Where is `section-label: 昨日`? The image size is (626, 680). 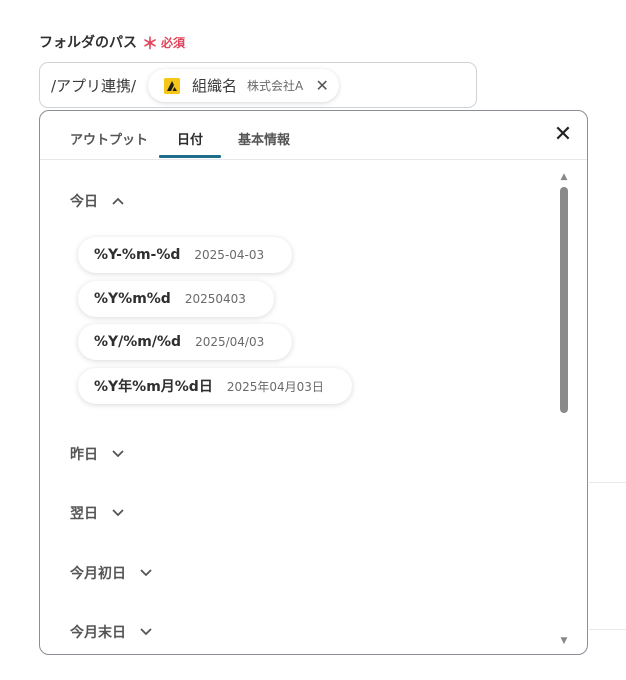
section-label: 昨日 is located at coordinates (84, 455).